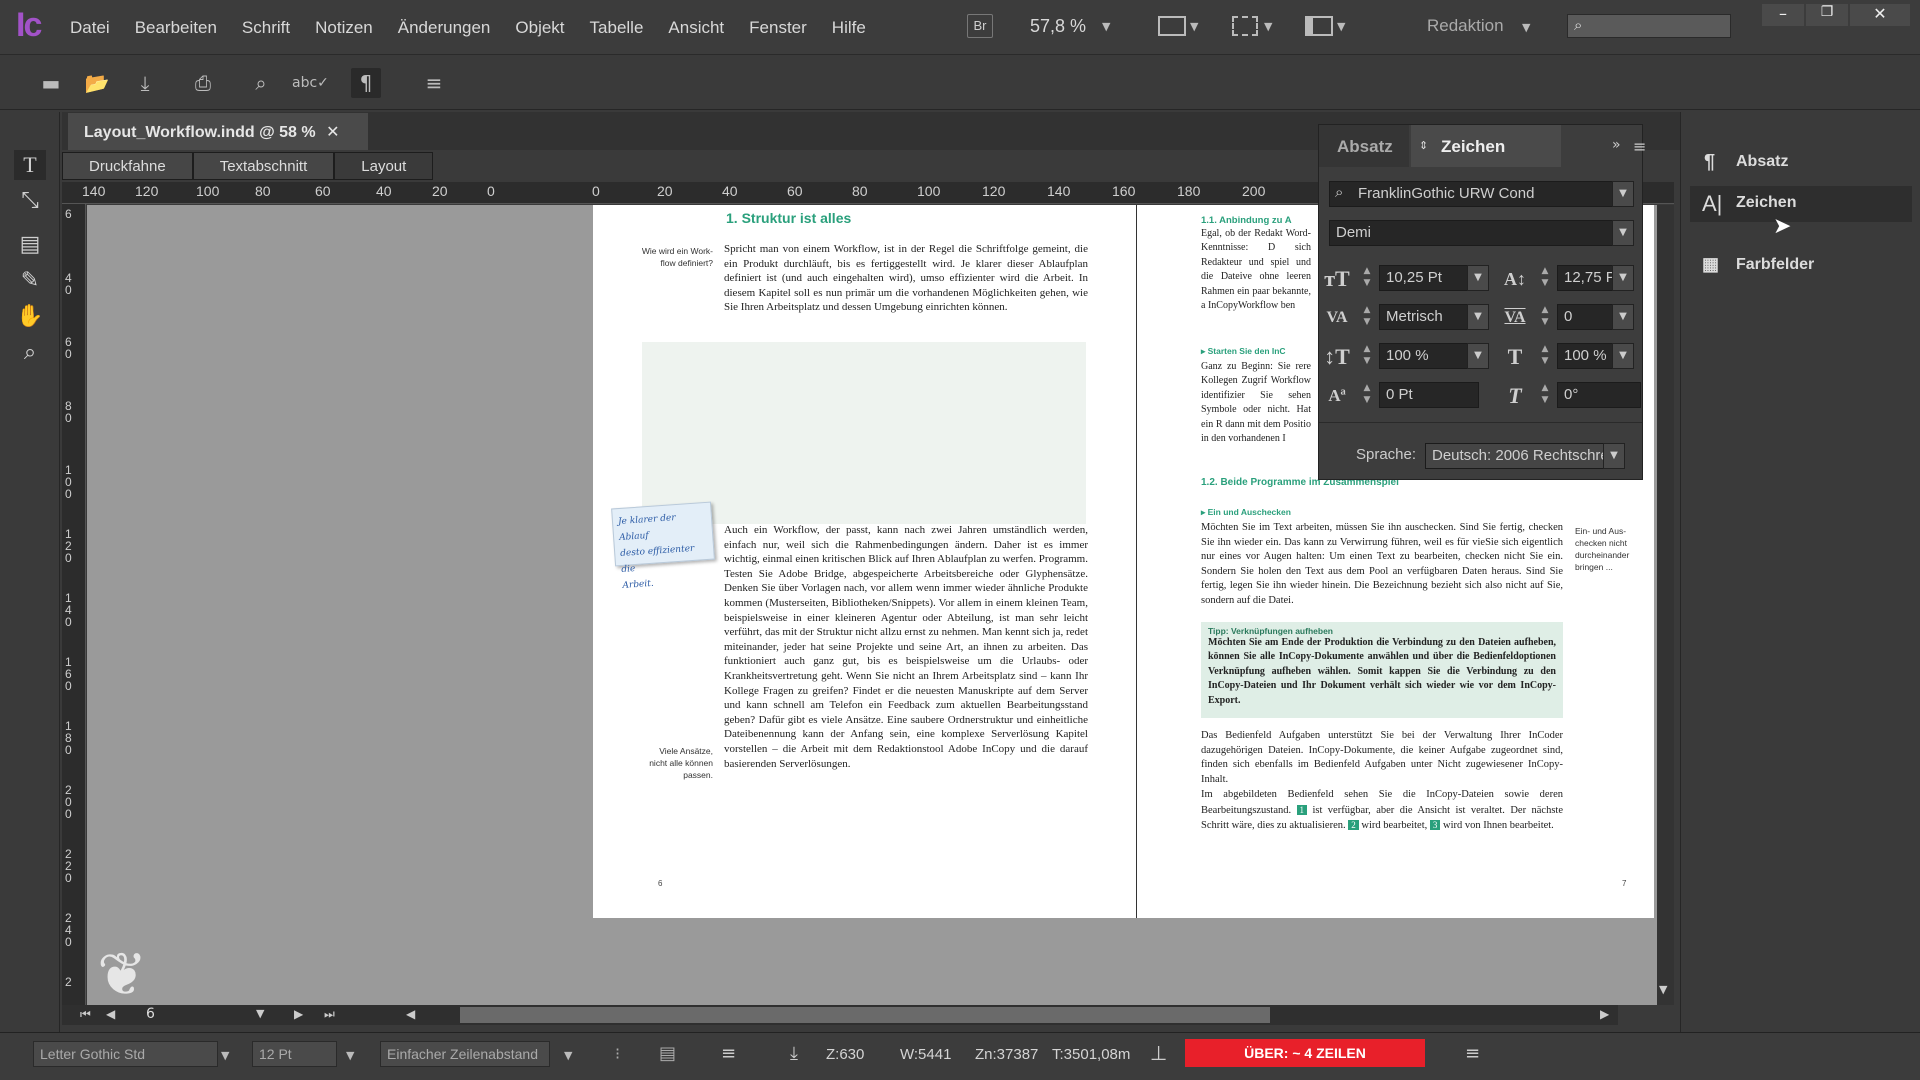 The image size is (1920, 1080). Describe the element at coordinates (1588, 317) in the screenshot. I see `tracking-field: 0` at that location.